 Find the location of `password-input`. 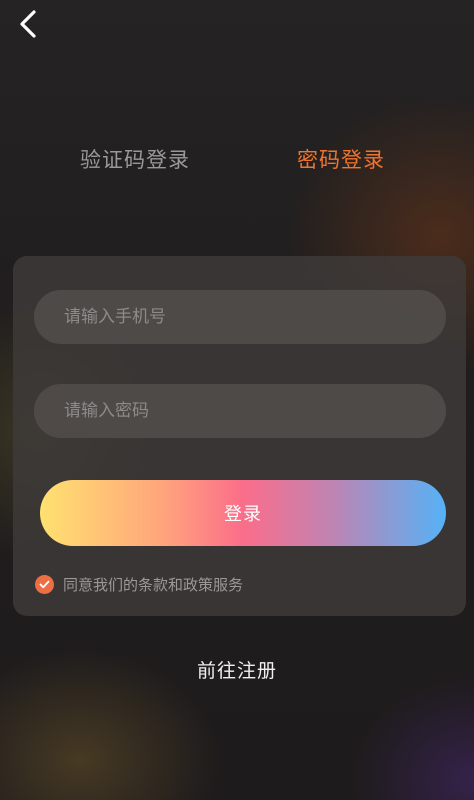

password-input is located at coordinates (240, 411).